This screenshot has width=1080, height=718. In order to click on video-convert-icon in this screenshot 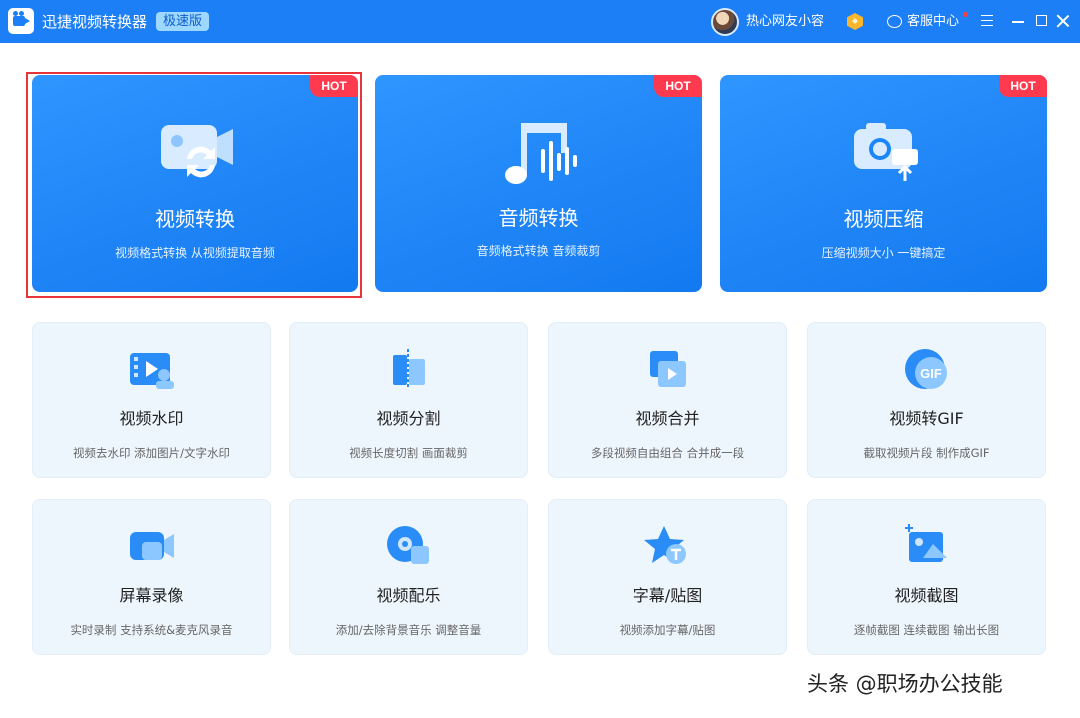, I will do `click(195, 154)`.